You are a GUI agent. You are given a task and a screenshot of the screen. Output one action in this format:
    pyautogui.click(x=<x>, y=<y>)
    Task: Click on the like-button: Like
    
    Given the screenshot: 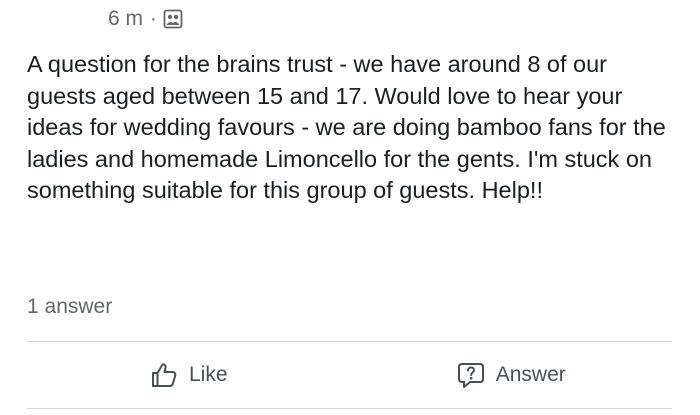 What is the action you would take?
    pyautogui.click(x=188, y=375)
    